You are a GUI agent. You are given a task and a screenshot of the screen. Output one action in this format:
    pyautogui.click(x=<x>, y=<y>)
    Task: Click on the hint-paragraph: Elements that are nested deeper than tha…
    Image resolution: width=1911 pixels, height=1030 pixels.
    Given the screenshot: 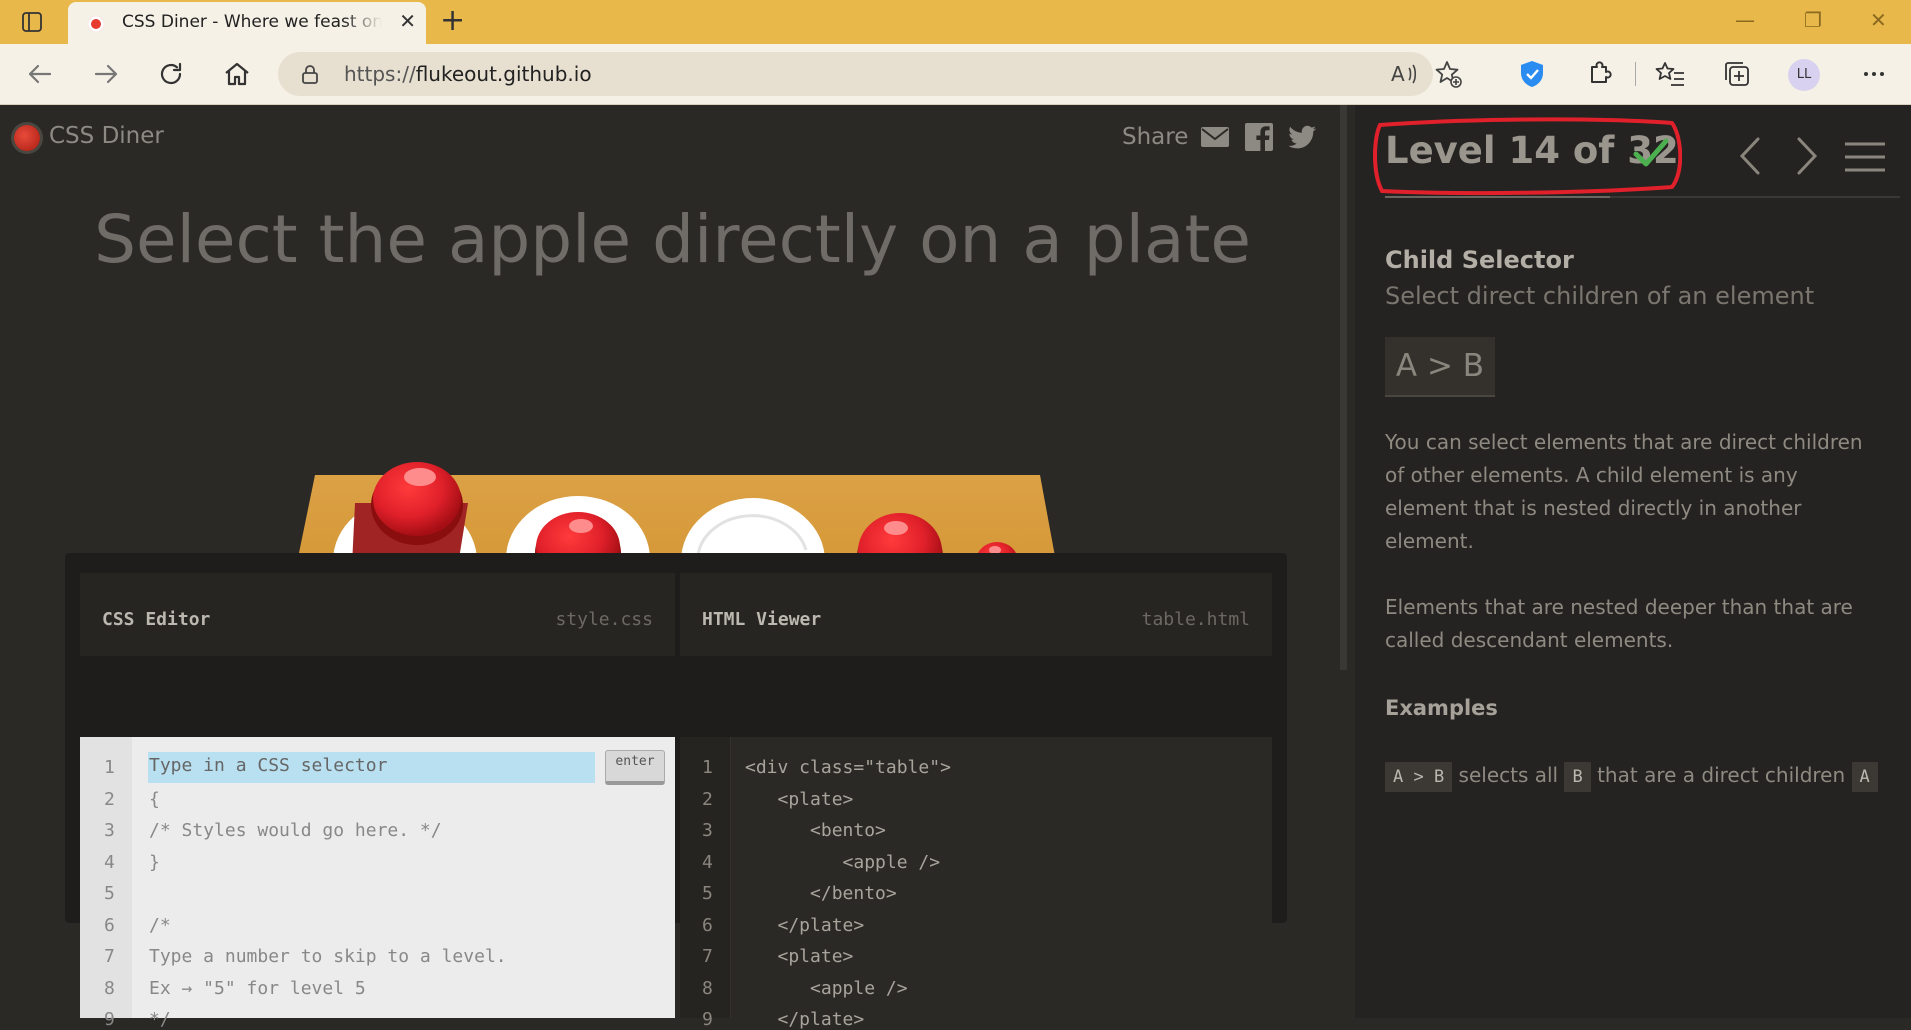 What is the action you would take?
    pyautogui.click(x=1619, y=623)
    